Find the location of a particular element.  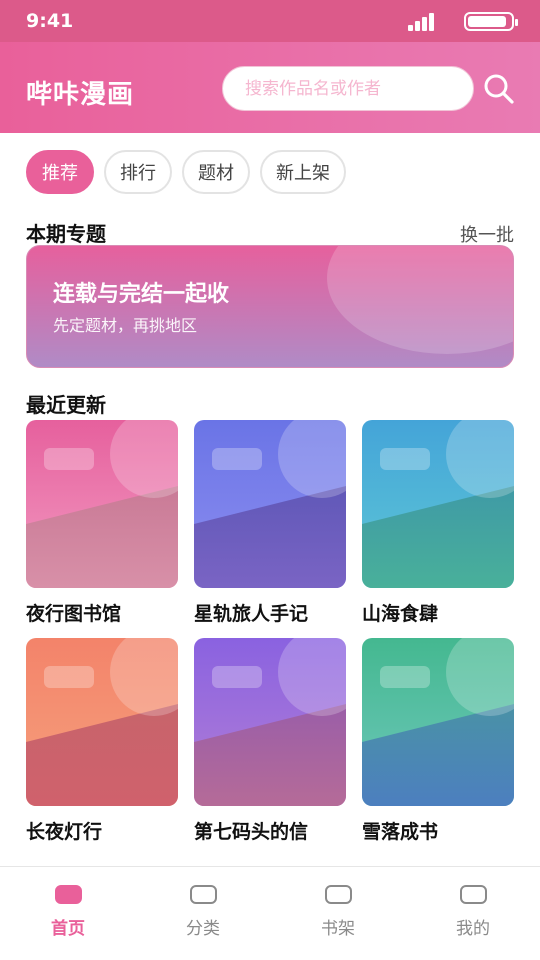

filter-chips: 推荐 排行 题材 新上架 is located at coordinates (186, 173).